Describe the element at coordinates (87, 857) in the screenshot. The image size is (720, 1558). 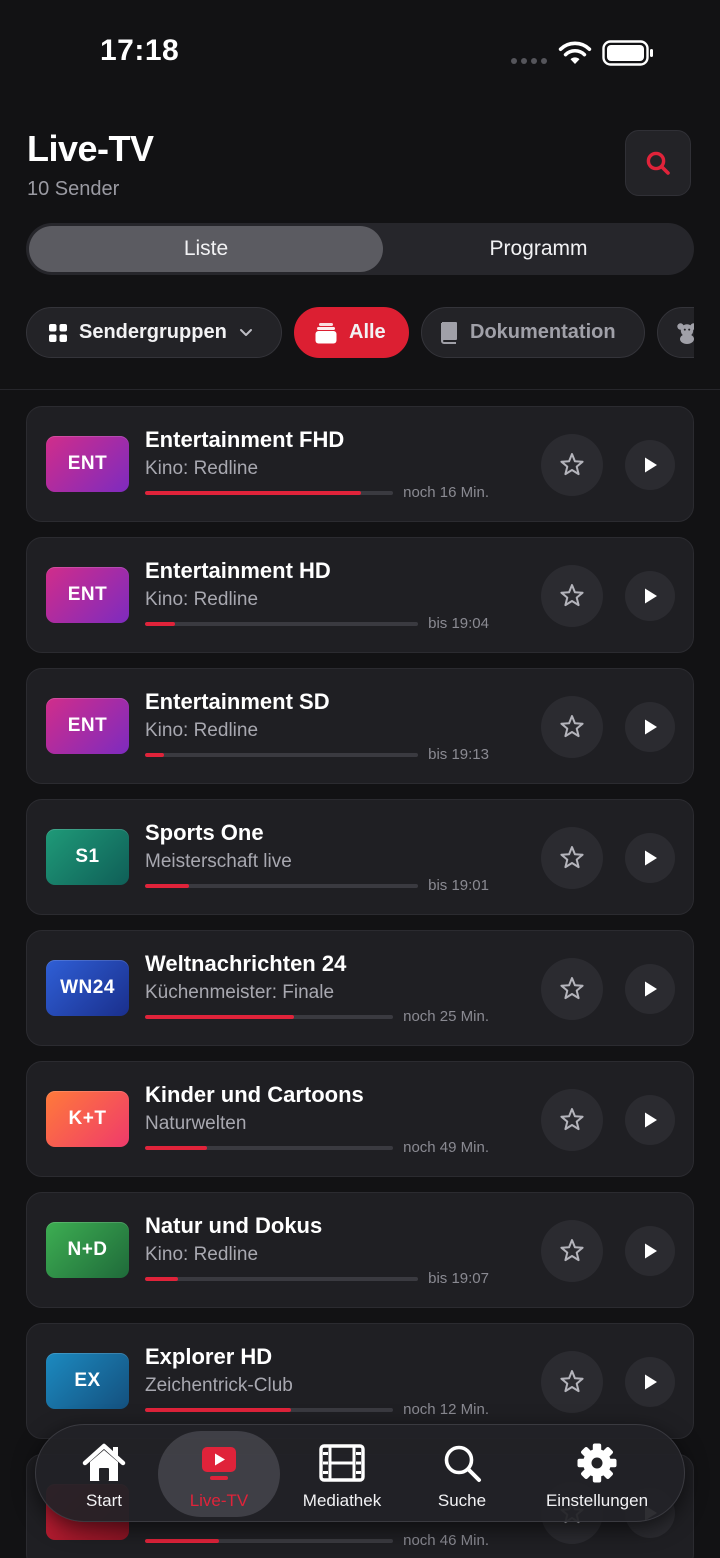
I see `channel-logo: S1` at that location.